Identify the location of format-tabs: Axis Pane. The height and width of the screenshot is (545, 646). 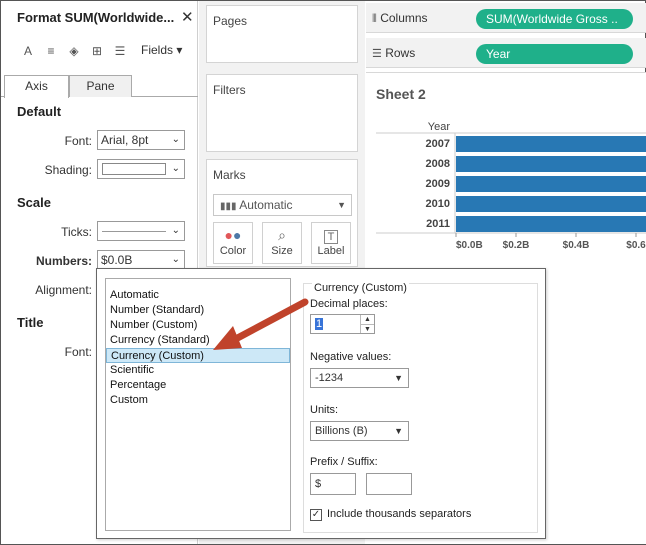
(99, 86).